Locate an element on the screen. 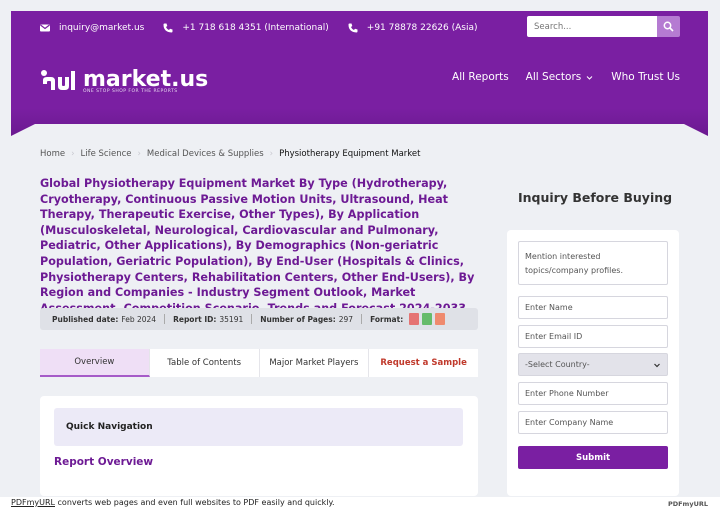 Image resolution: width=720 pixels, height=509 pixels. breadcrumb-life-science: Life Science is located at coordinates (106, 154).